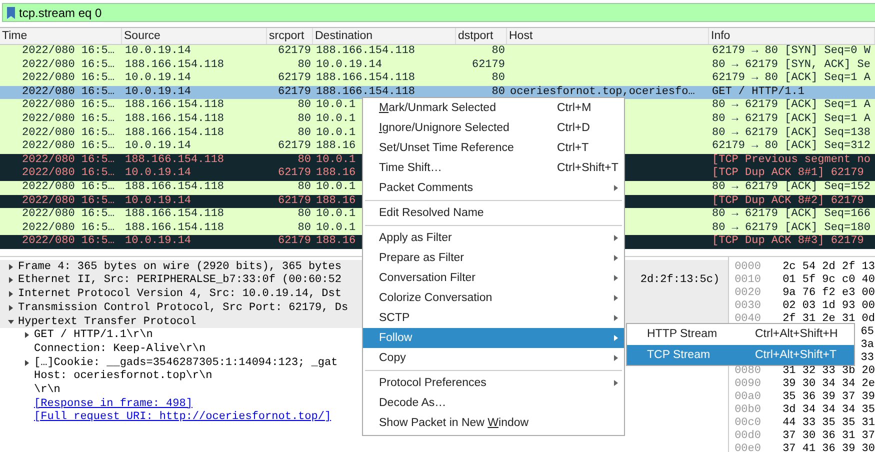  Describe the element at coordinates (828, 397) in the screenshot. I see `hex-bytes: 35 36 39 37 39` at that location.